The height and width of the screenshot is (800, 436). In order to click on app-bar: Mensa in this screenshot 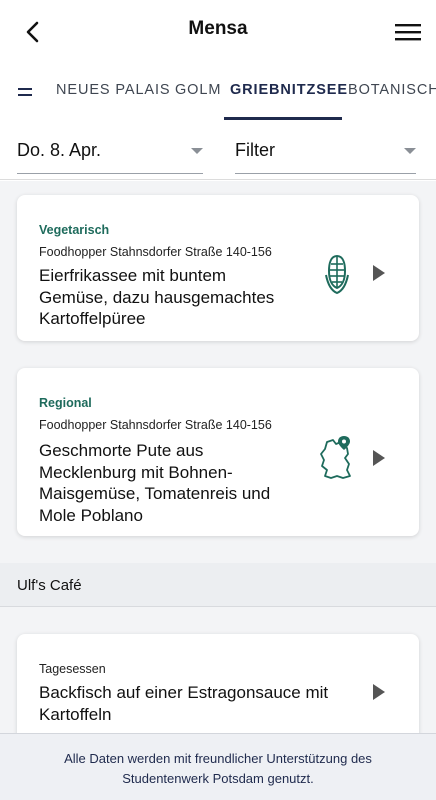, I will do `click(218, 31)`.